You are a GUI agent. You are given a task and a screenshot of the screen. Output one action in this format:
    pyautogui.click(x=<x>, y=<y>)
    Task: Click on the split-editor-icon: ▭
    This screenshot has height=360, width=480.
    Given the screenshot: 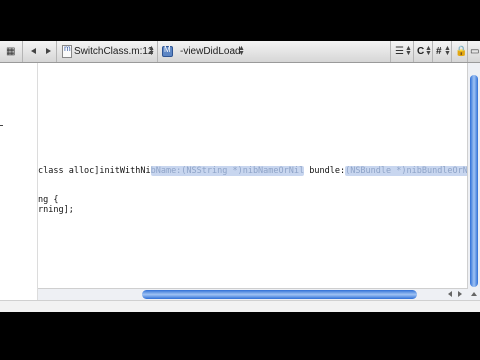 What is the action you would take?
    pyautogui.click(x=474, y=51)
    